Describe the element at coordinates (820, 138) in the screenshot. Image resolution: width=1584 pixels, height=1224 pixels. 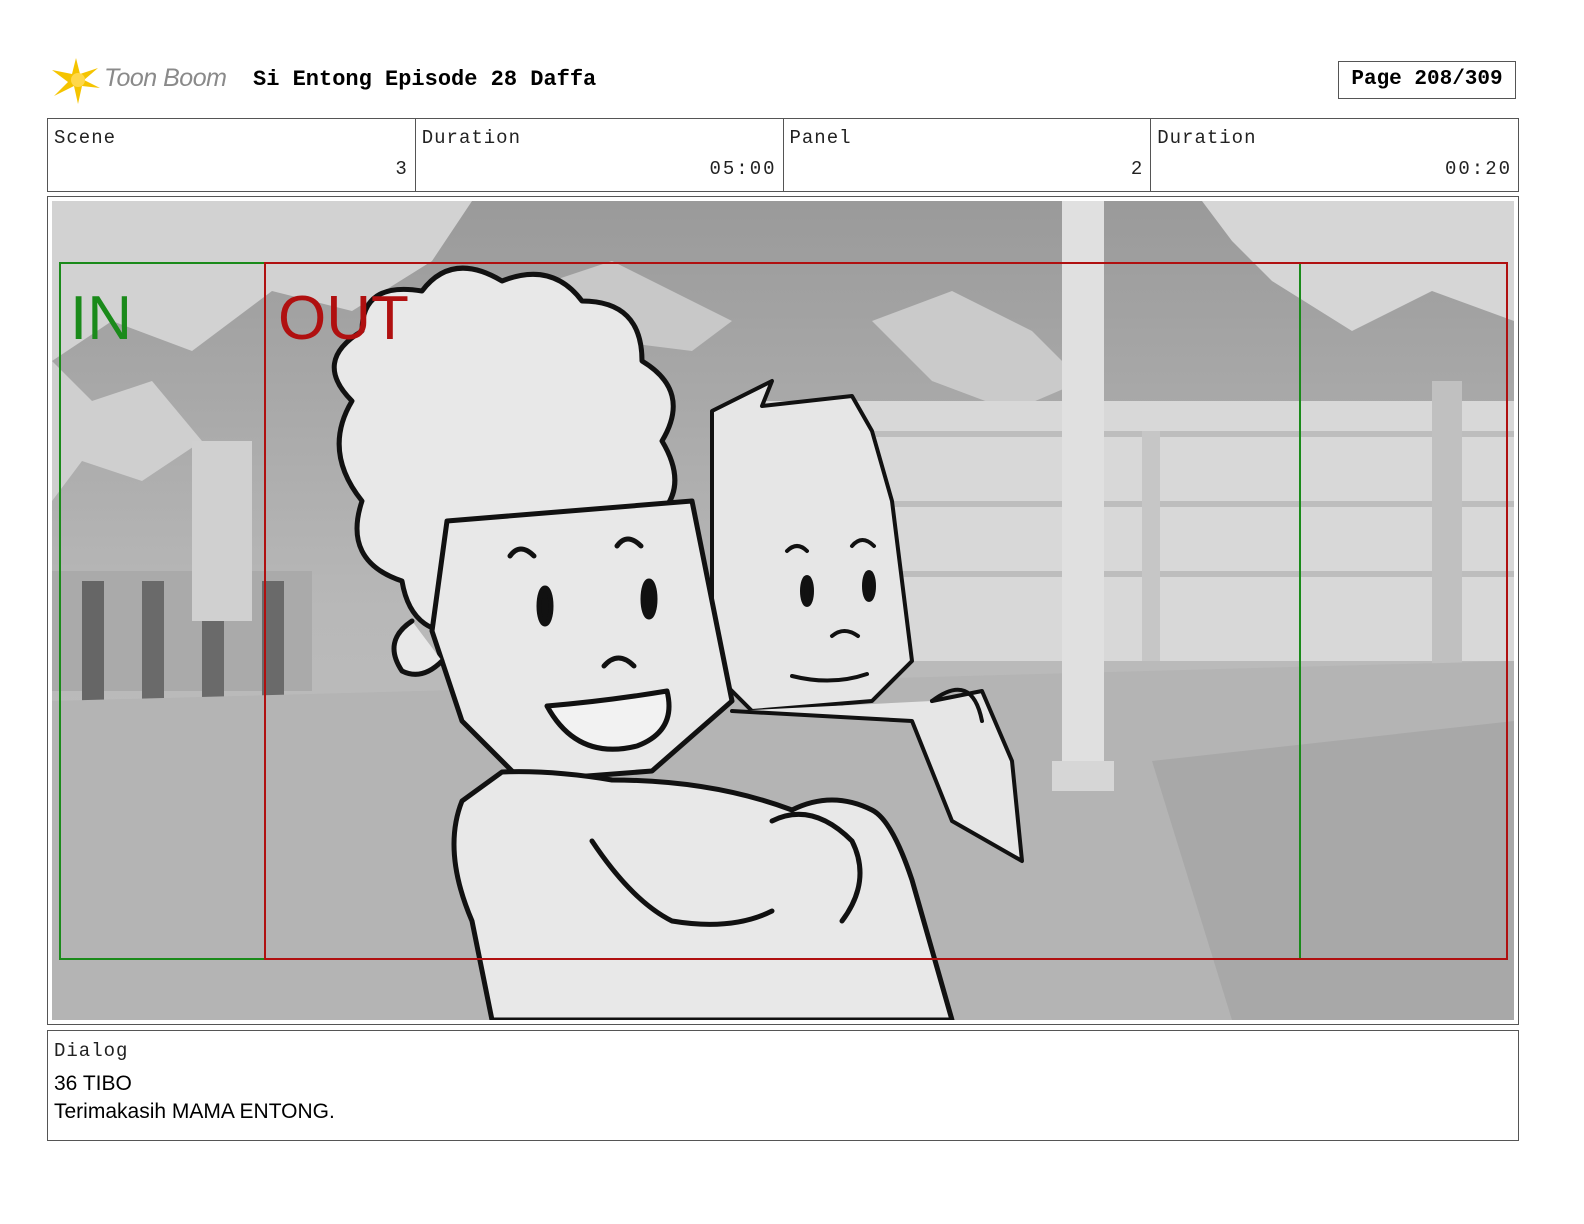
I see `panel-label: Panel` at that location.